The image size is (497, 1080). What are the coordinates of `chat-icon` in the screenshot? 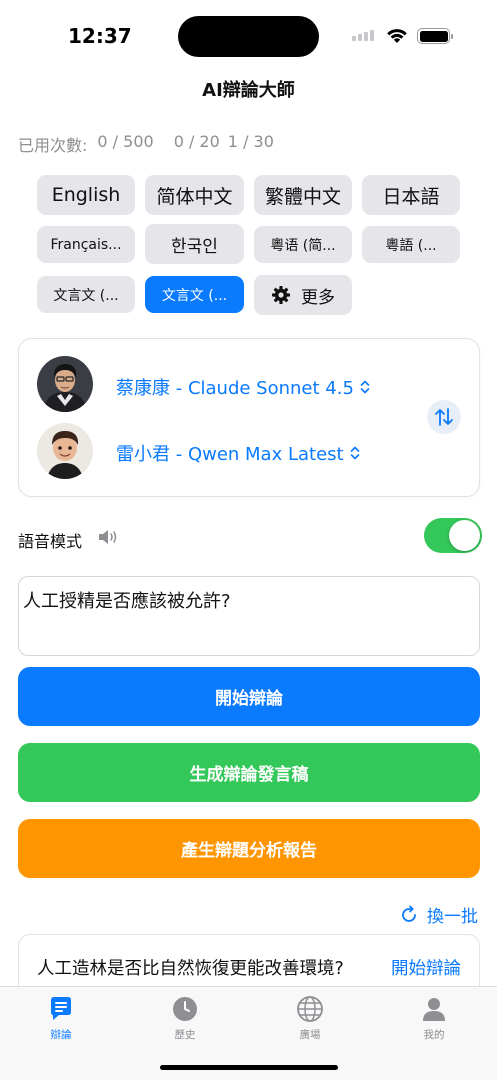 It's located at (61, 1008).